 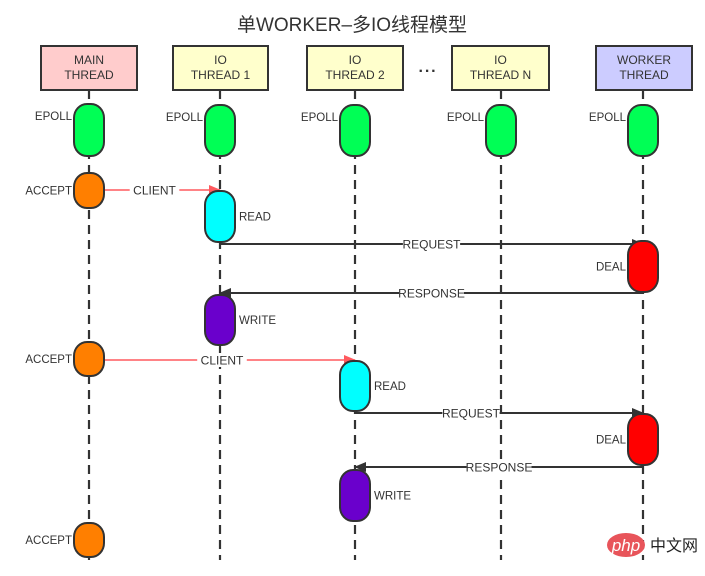 What do you see at coordinates (625, 545) in the screenshot?
I see `watermark-logo: php` at bounding box center [625, 545].